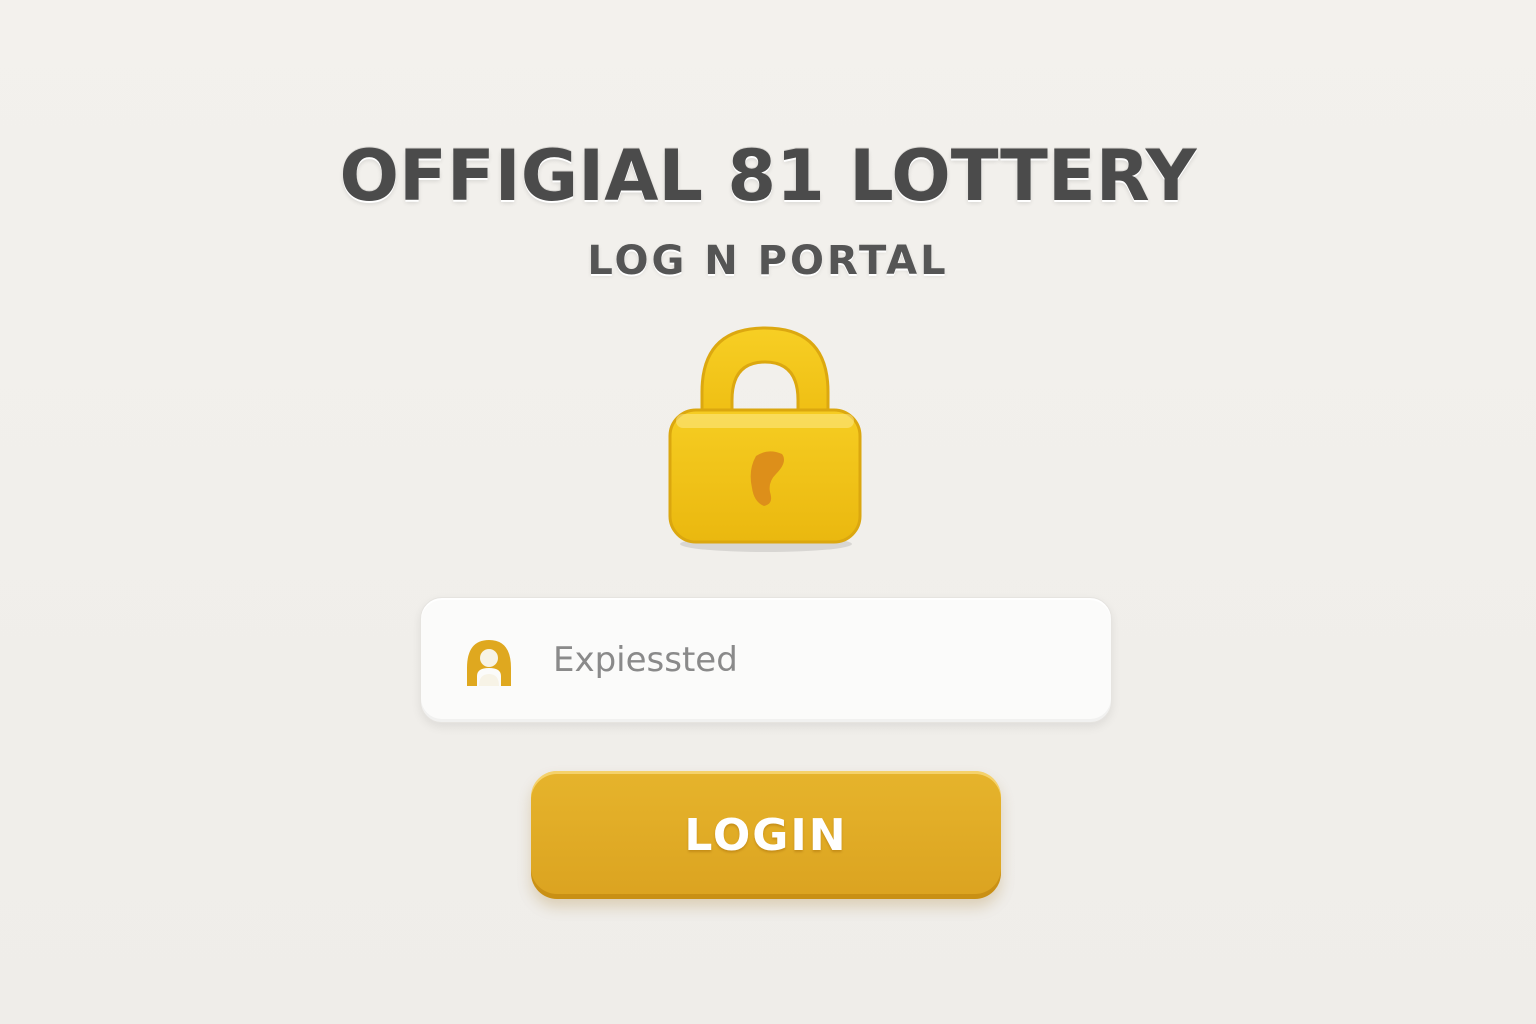 The height and width of the screenshot is (1024, 1536). What do you see at coordinates (768, 261) in the screenshot?
I see `page-subtitle: LOG N PORTAL` at bounding box center [768, 261].